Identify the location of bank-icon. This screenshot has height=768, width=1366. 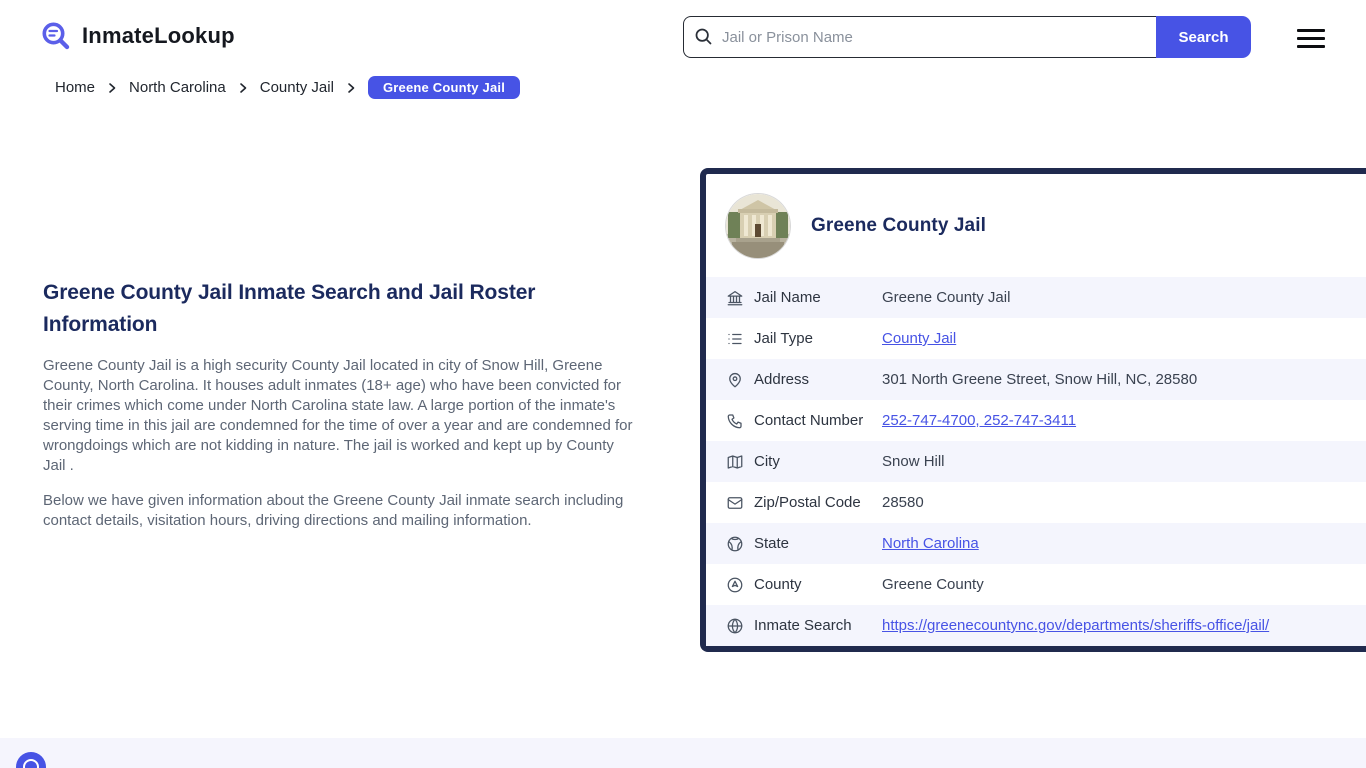
(735, 298).